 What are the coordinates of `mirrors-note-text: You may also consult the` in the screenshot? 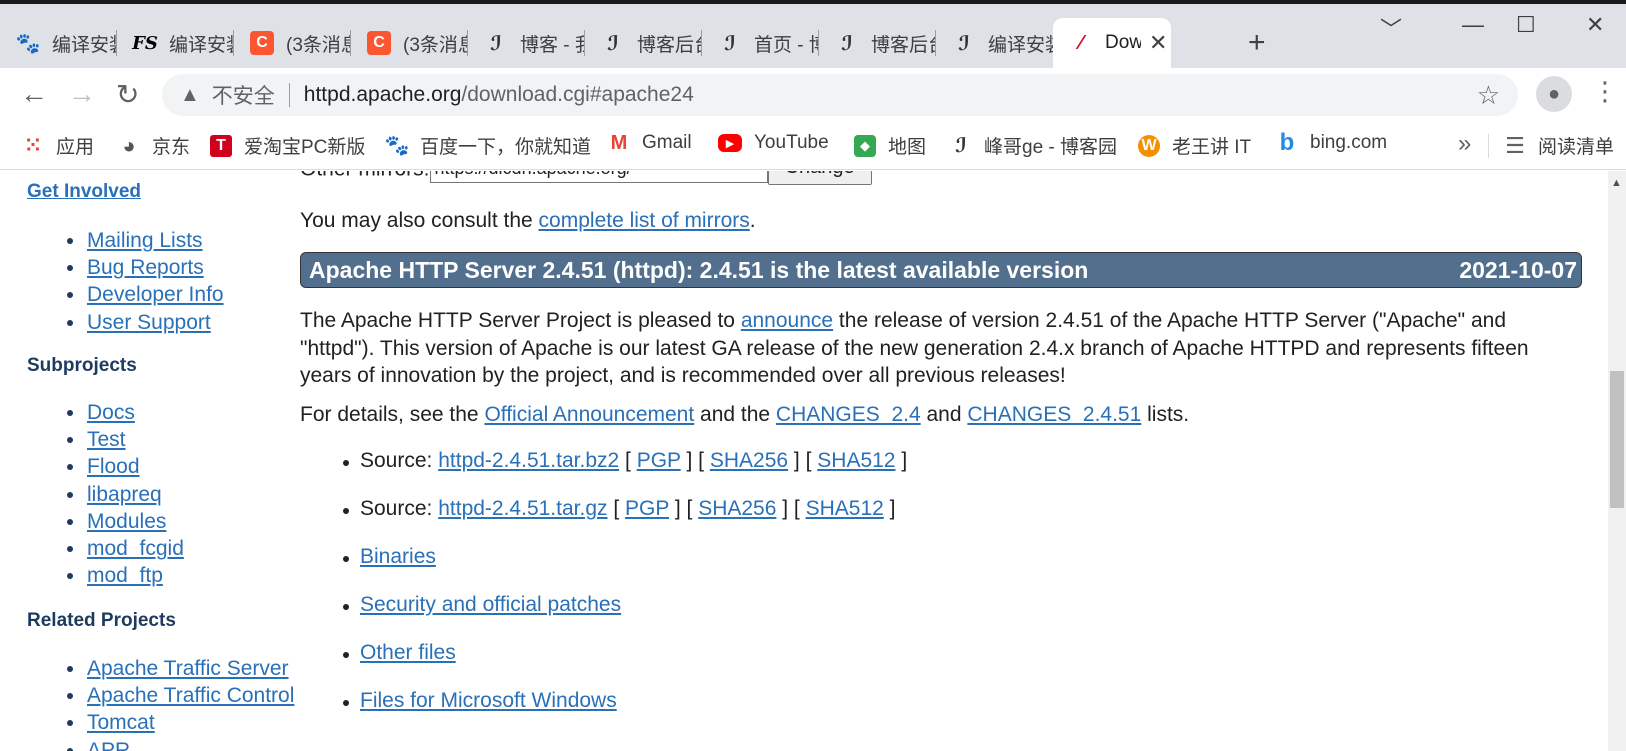 It's located at (419, 220).